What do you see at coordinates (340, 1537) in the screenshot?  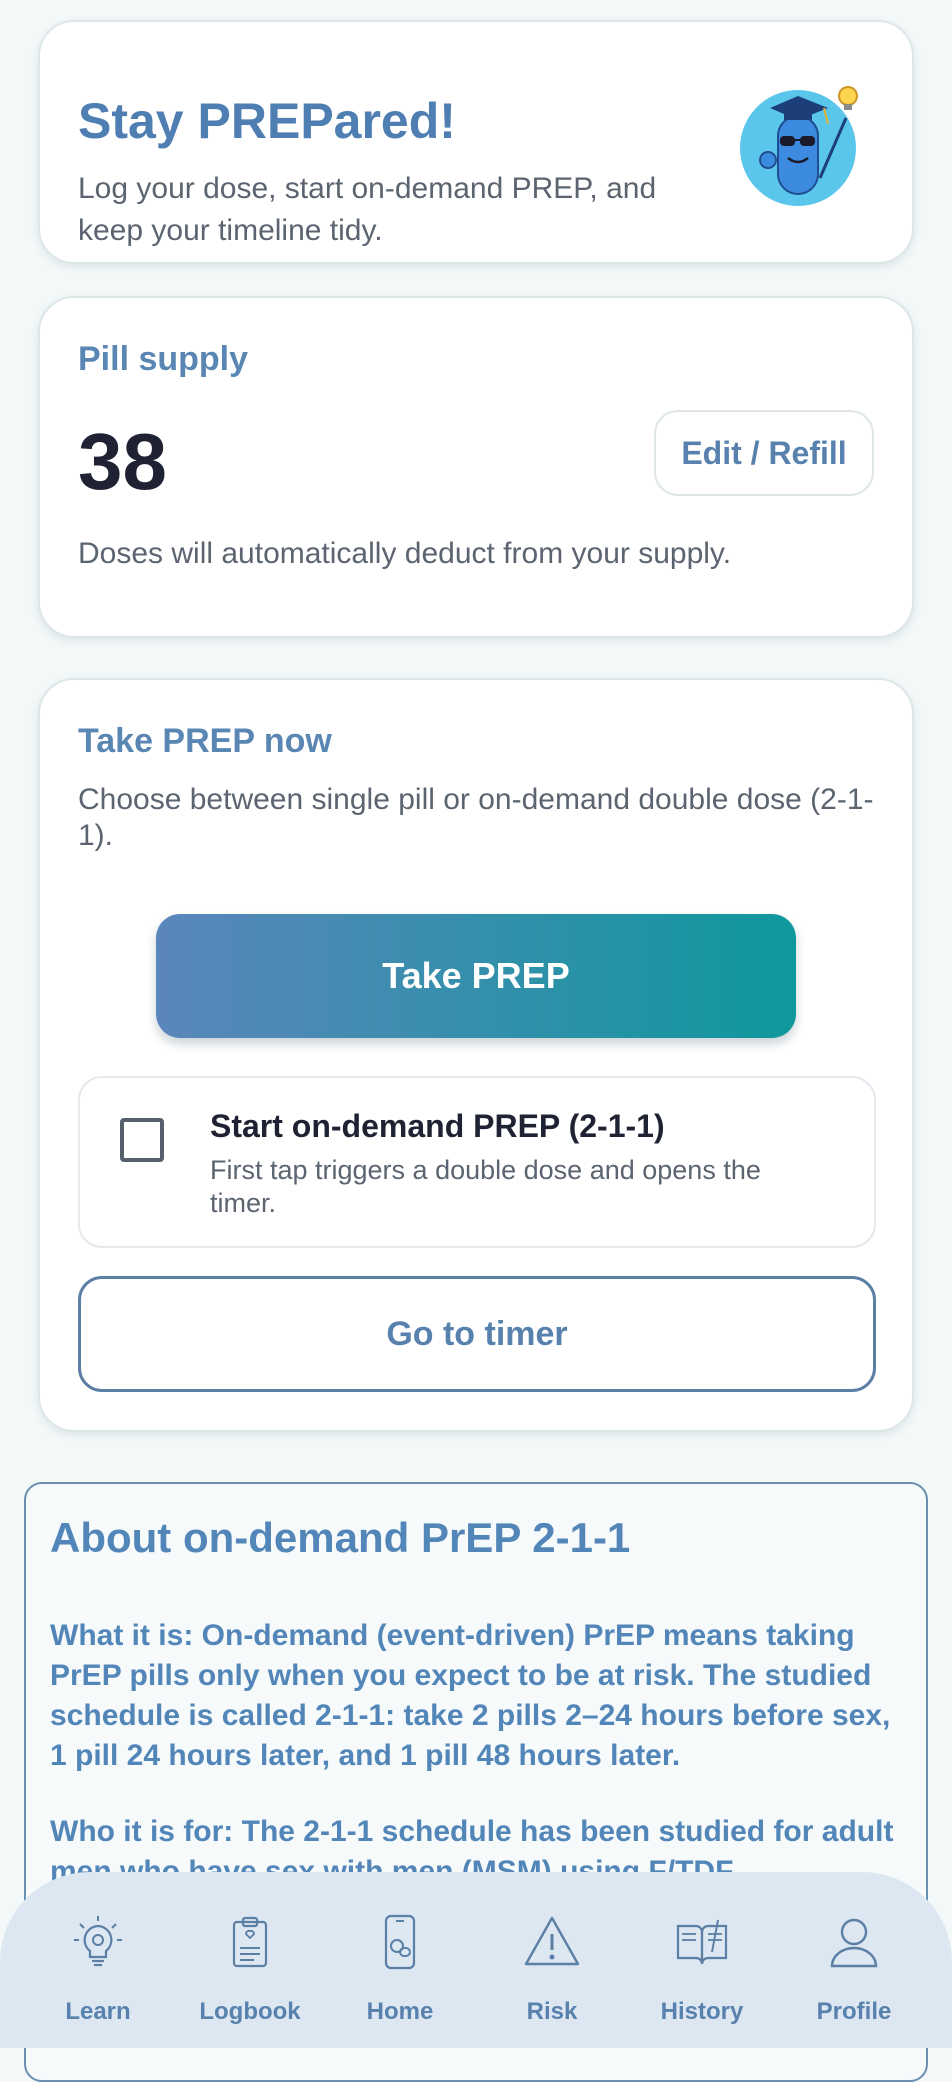 I see `about-title: About on-demand PrEP 2-1-1` at bounding box center [340, 1537].